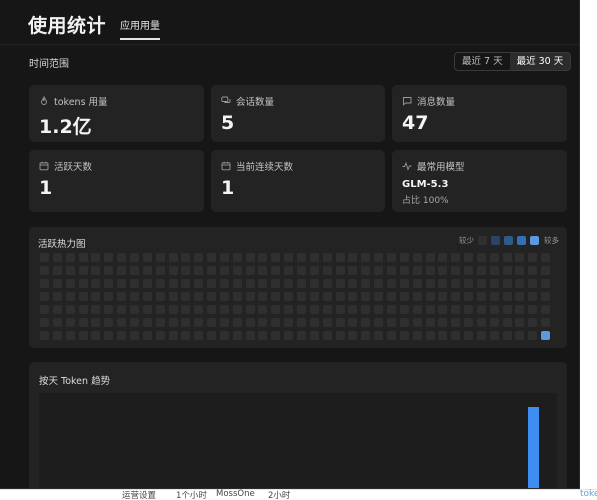 Image resolution: width=597 pixels, height=500 pixels. What do you see at coordinates (436, 102) in the screenshot?
I see `messages-label: 消息数量` at bounding box center [436, 102].